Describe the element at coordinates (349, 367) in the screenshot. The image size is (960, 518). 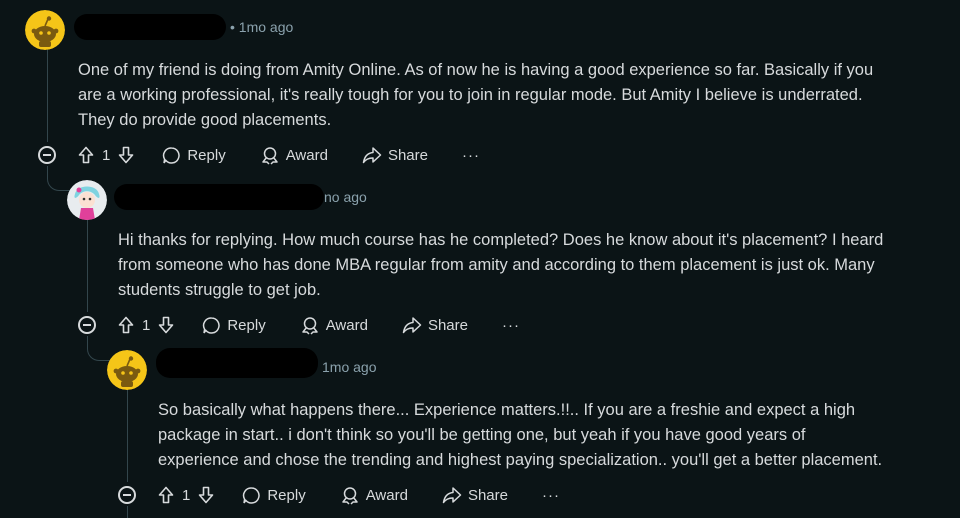
I see `comment-timestamp: 1mo ago` at that location.